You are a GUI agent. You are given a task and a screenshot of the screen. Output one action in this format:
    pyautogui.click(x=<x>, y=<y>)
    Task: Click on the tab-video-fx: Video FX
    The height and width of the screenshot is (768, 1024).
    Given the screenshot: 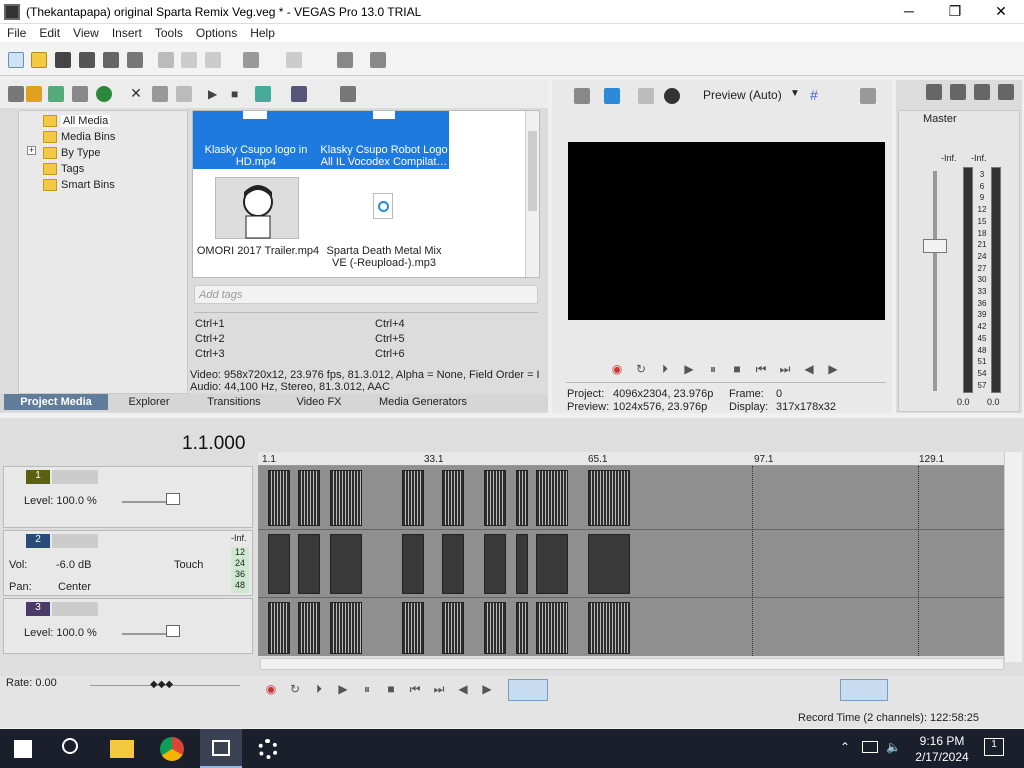 What is the action you would take?
    pyautogui.click(x=319, y=402)
    